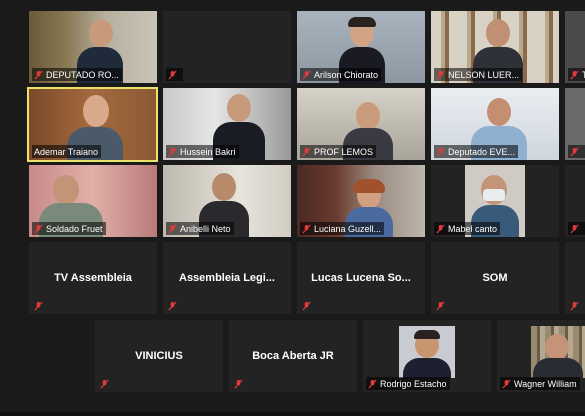 The image size is (585, 416). Describe the element at coordinates (346, 74) in the screenshot. I see `participant-name: Arilson Chiorato` at that location.